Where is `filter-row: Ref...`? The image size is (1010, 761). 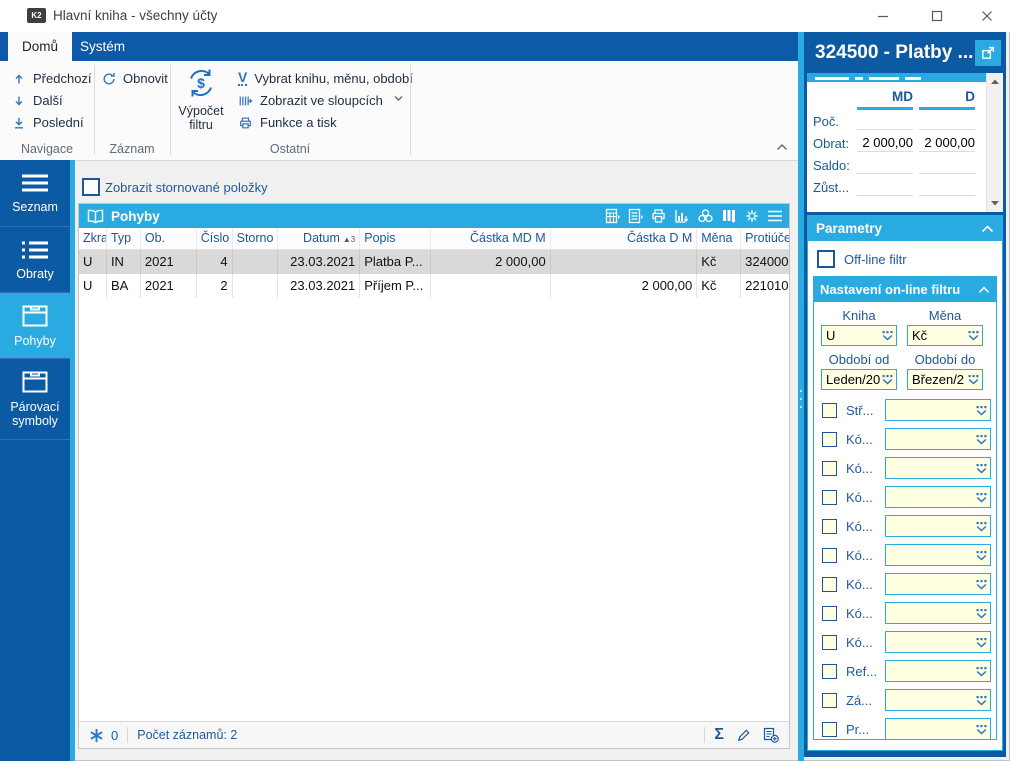
filter-row: Ref... is located at coordinates (906, 671).